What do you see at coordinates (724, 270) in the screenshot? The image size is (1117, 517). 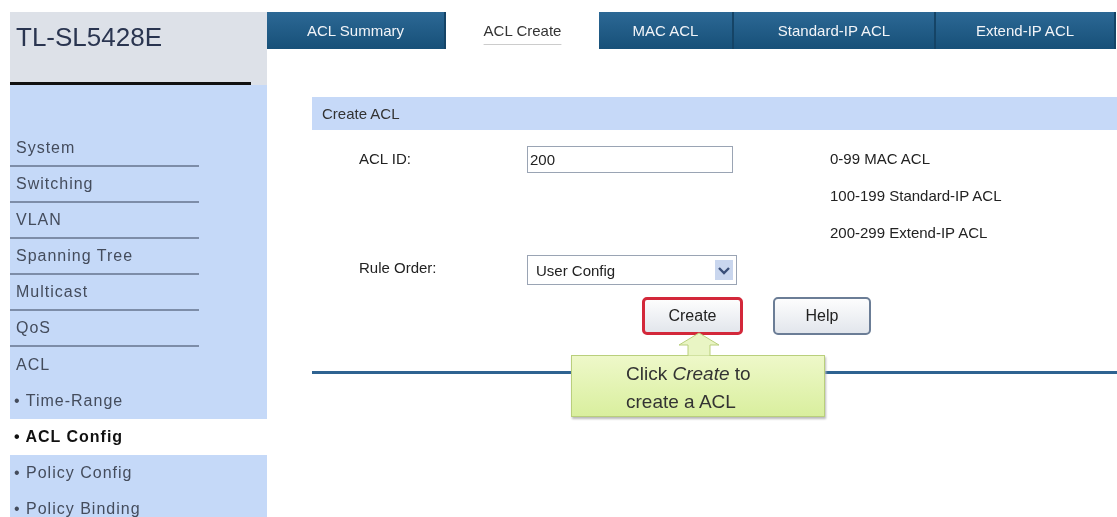 I see `chevron-down-icon` at bounding box center [724, 270].